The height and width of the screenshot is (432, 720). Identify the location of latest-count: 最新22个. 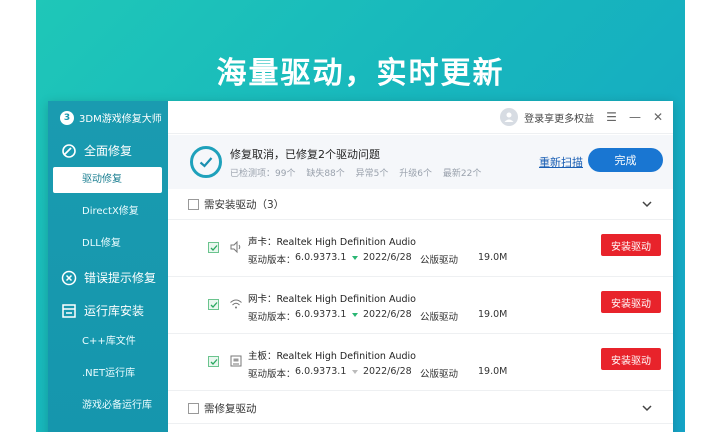
(462, 173).